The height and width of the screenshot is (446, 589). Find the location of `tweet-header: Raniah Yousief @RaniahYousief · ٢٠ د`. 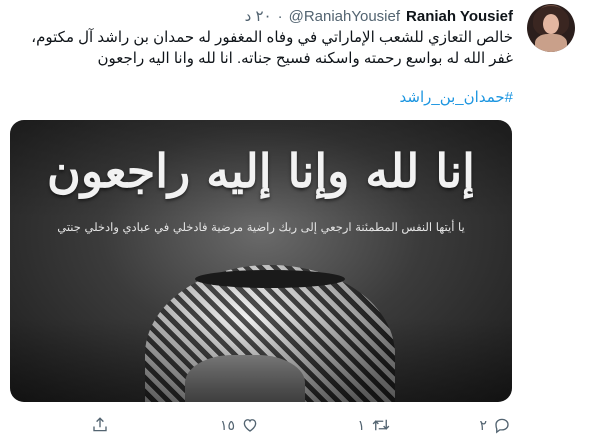

tweet-header: Raniah Yousief @RaniahYousief · ٢٠ د is located at coordinates (379, 16).